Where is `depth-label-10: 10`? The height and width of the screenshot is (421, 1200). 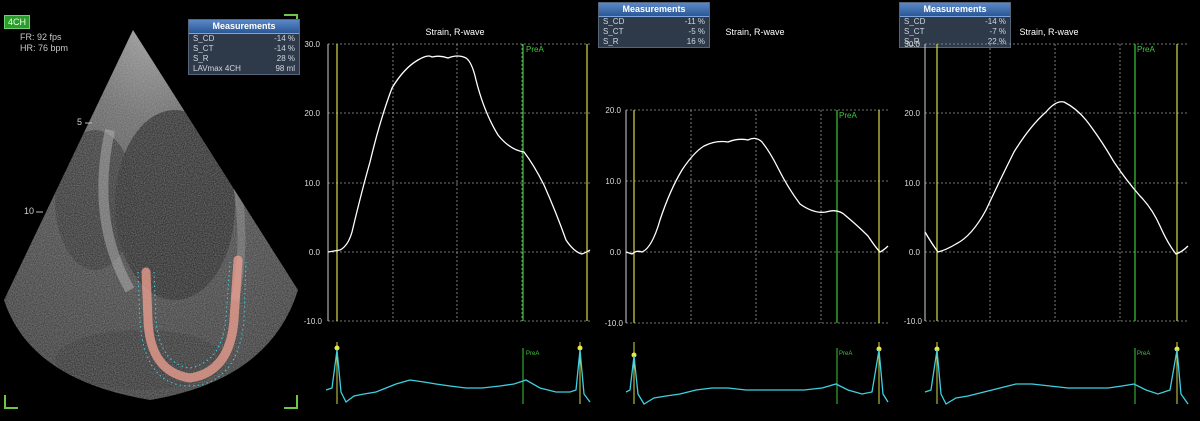 depth-label-10: 10 is located at coordinates (29, 211).